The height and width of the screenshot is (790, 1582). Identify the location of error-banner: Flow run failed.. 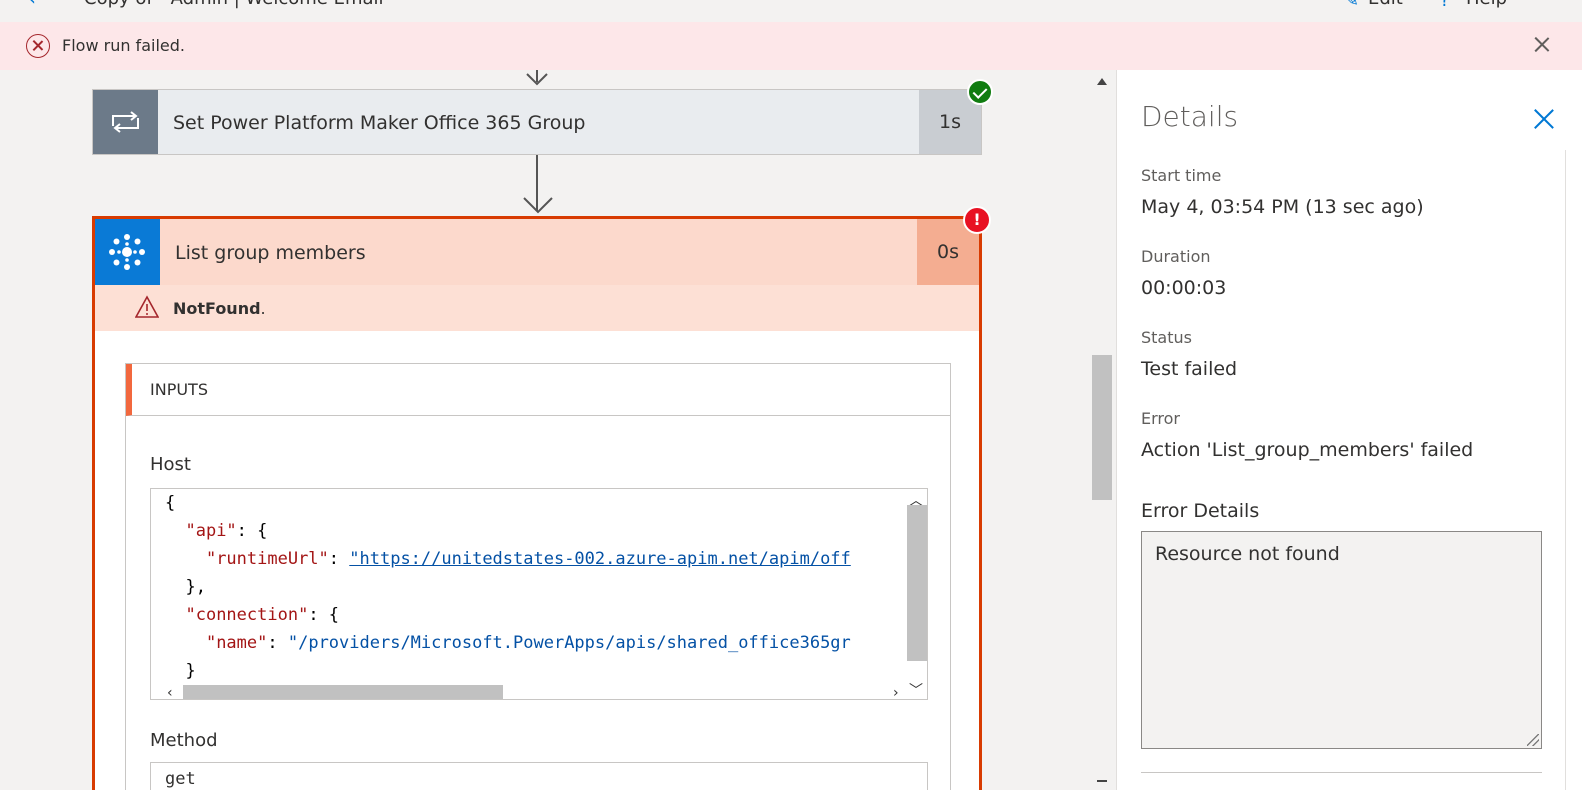
(791, 46).